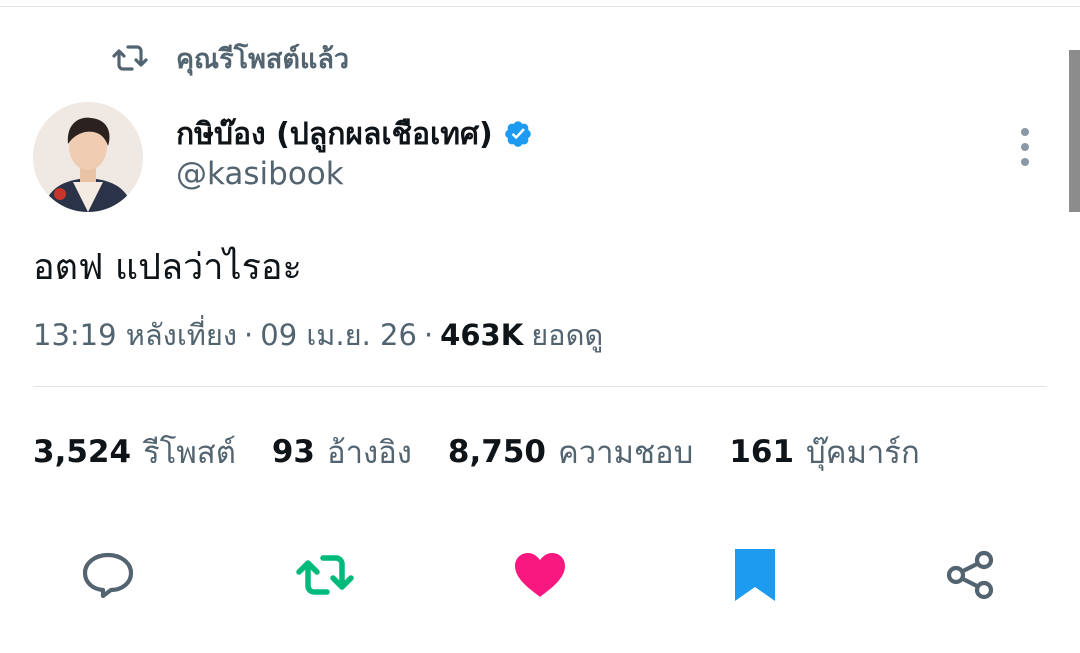 The image size is (1080, 653). Describe the element at coordinates (1025, 147) in the screenshot. I see `more-options-icon` at that location.